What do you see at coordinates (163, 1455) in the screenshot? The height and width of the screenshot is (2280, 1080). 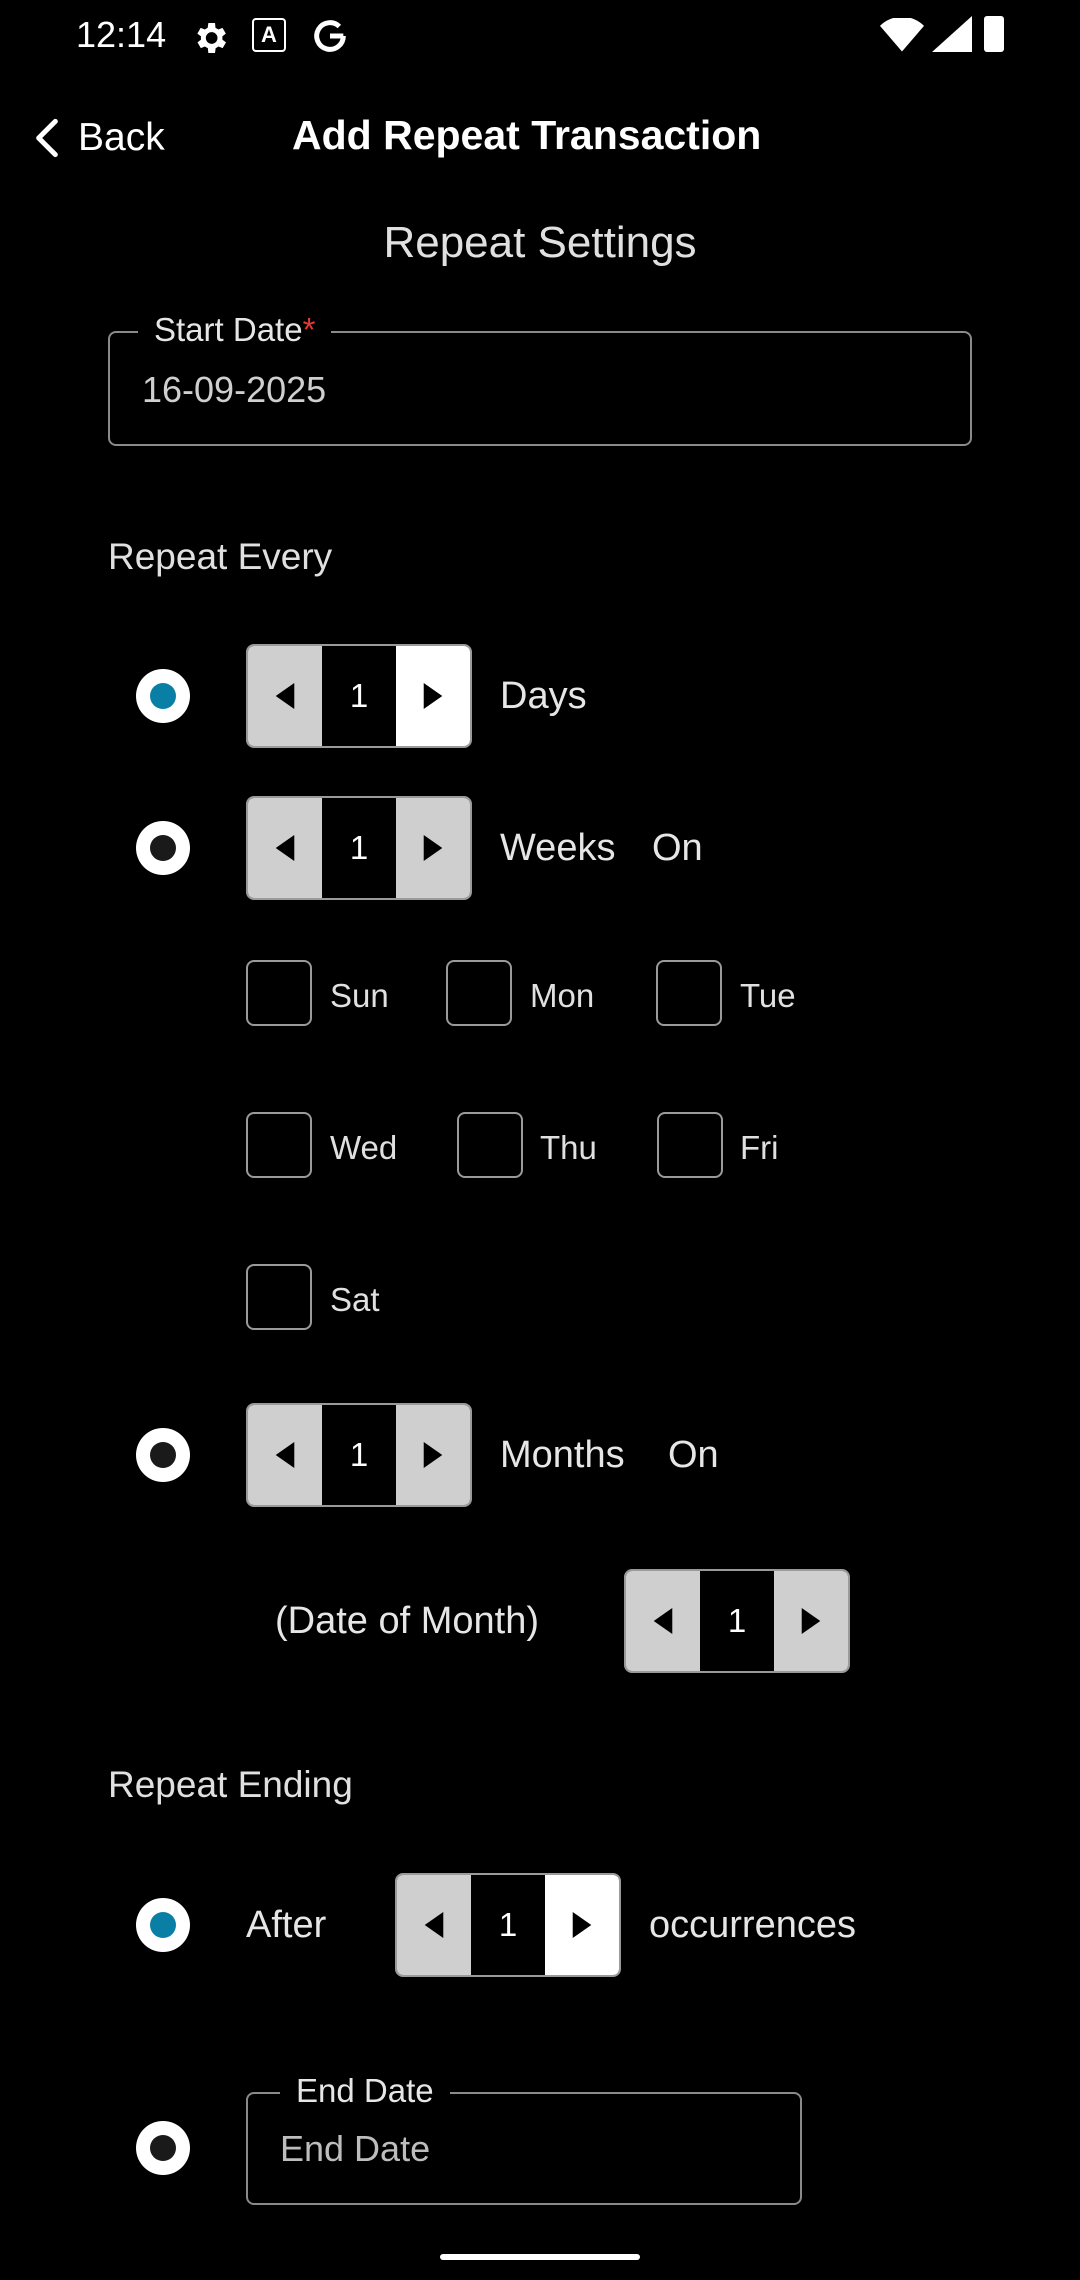 I see `months-radio` at bounding box center [163, 1455].